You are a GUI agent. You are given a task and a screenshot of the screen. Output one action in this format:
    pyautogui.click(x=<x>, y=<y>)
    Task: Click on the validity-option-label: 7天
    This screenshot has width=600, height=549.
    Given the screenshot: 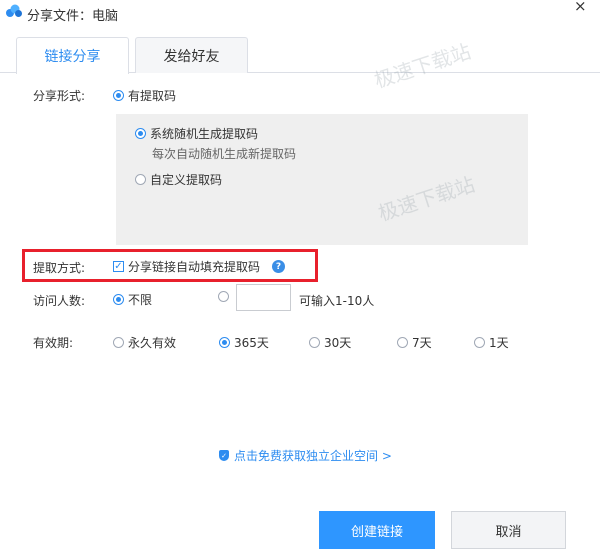 What is the action you would take?
    pyautogui.click(x=422, y=343)
    